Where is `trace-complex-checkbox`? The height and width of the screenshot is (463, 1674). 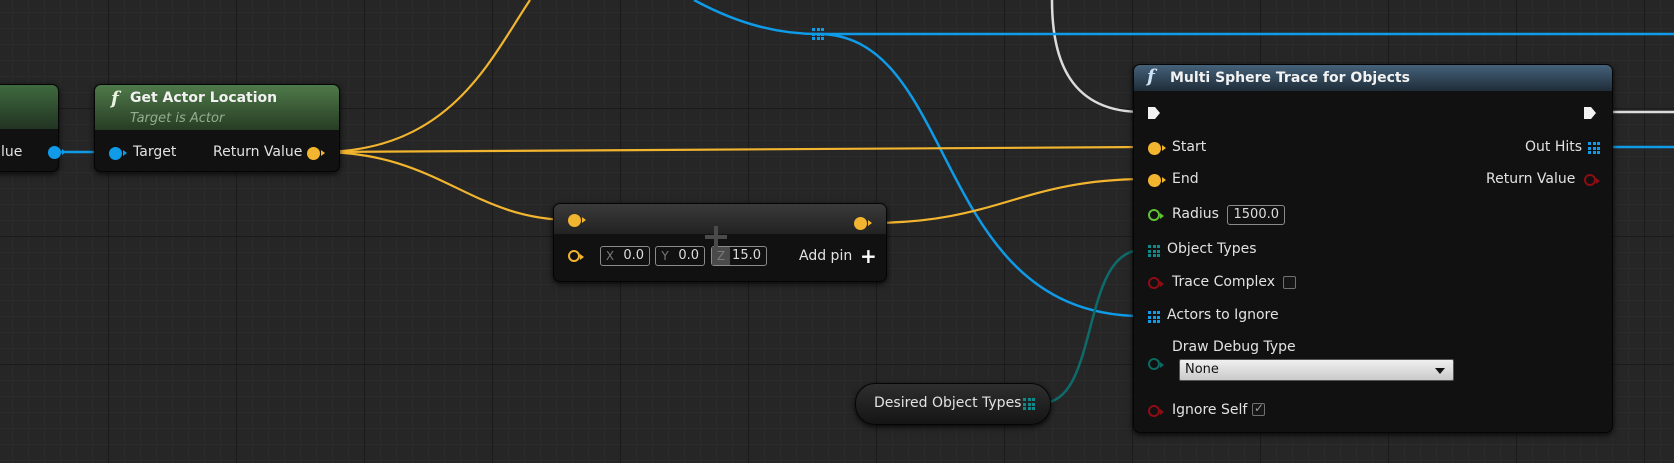
trace-complex-checkbox is located at coordinates (1289, 282).